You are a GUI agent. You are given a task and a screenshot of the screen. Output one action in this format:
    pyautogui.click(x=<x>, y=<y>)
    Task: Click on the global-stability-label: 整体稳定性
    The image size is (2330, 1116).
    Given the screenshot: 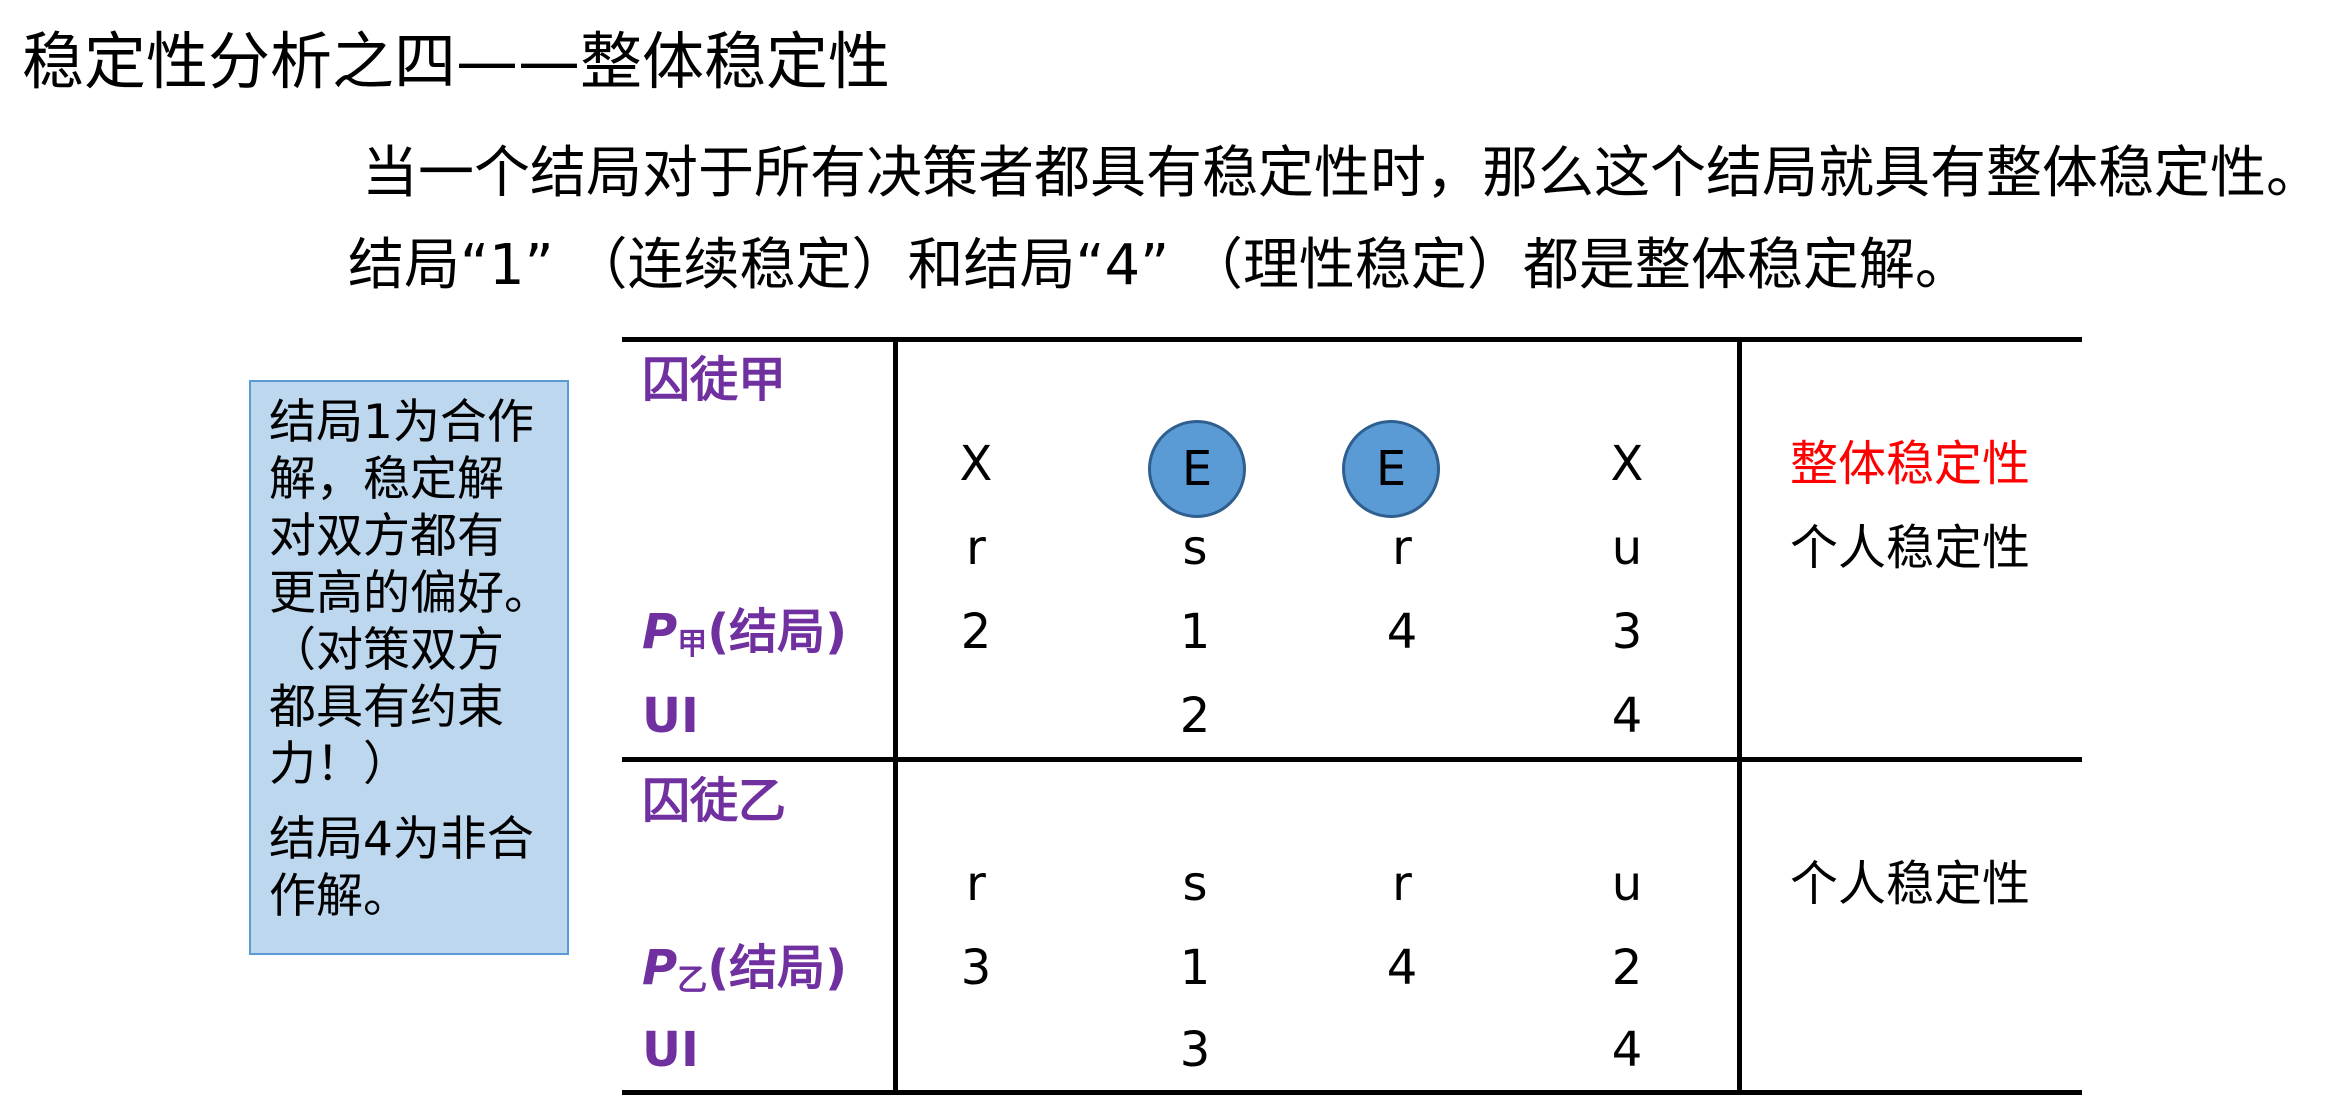 What is the action you would take?
    pyautogui.click(x=1910, y=464)
    